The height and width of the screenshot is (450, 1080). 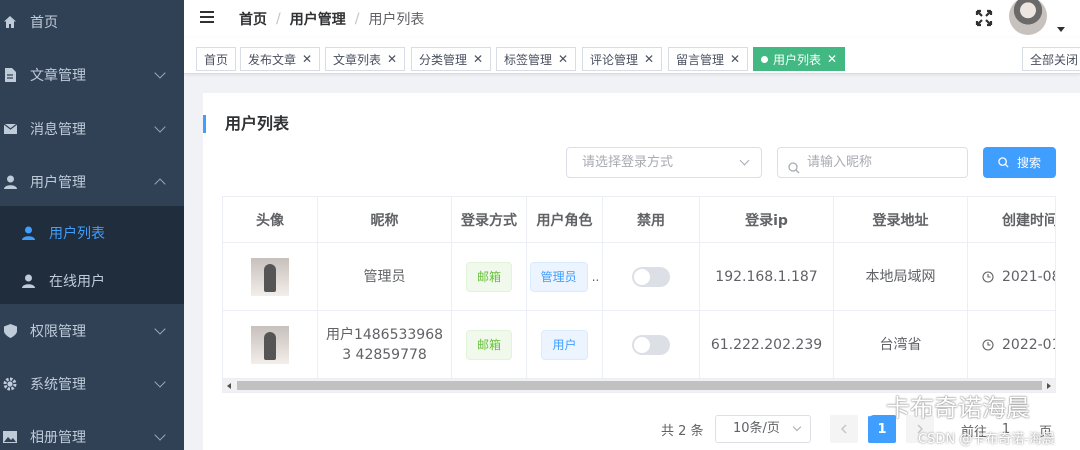 I want to click on sidebar-item-user-list: 用户列表, so click(x=92, y=233).